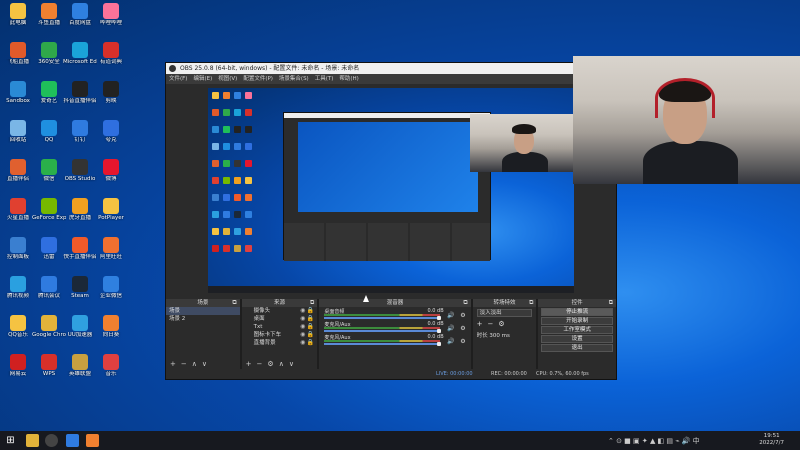 This screenshot has height=450, width=800. What do you see at coordinates (49, 209) in the screenshot?
I see `desktop-icon: GeForce Experience` at bounding box center [49, 209].